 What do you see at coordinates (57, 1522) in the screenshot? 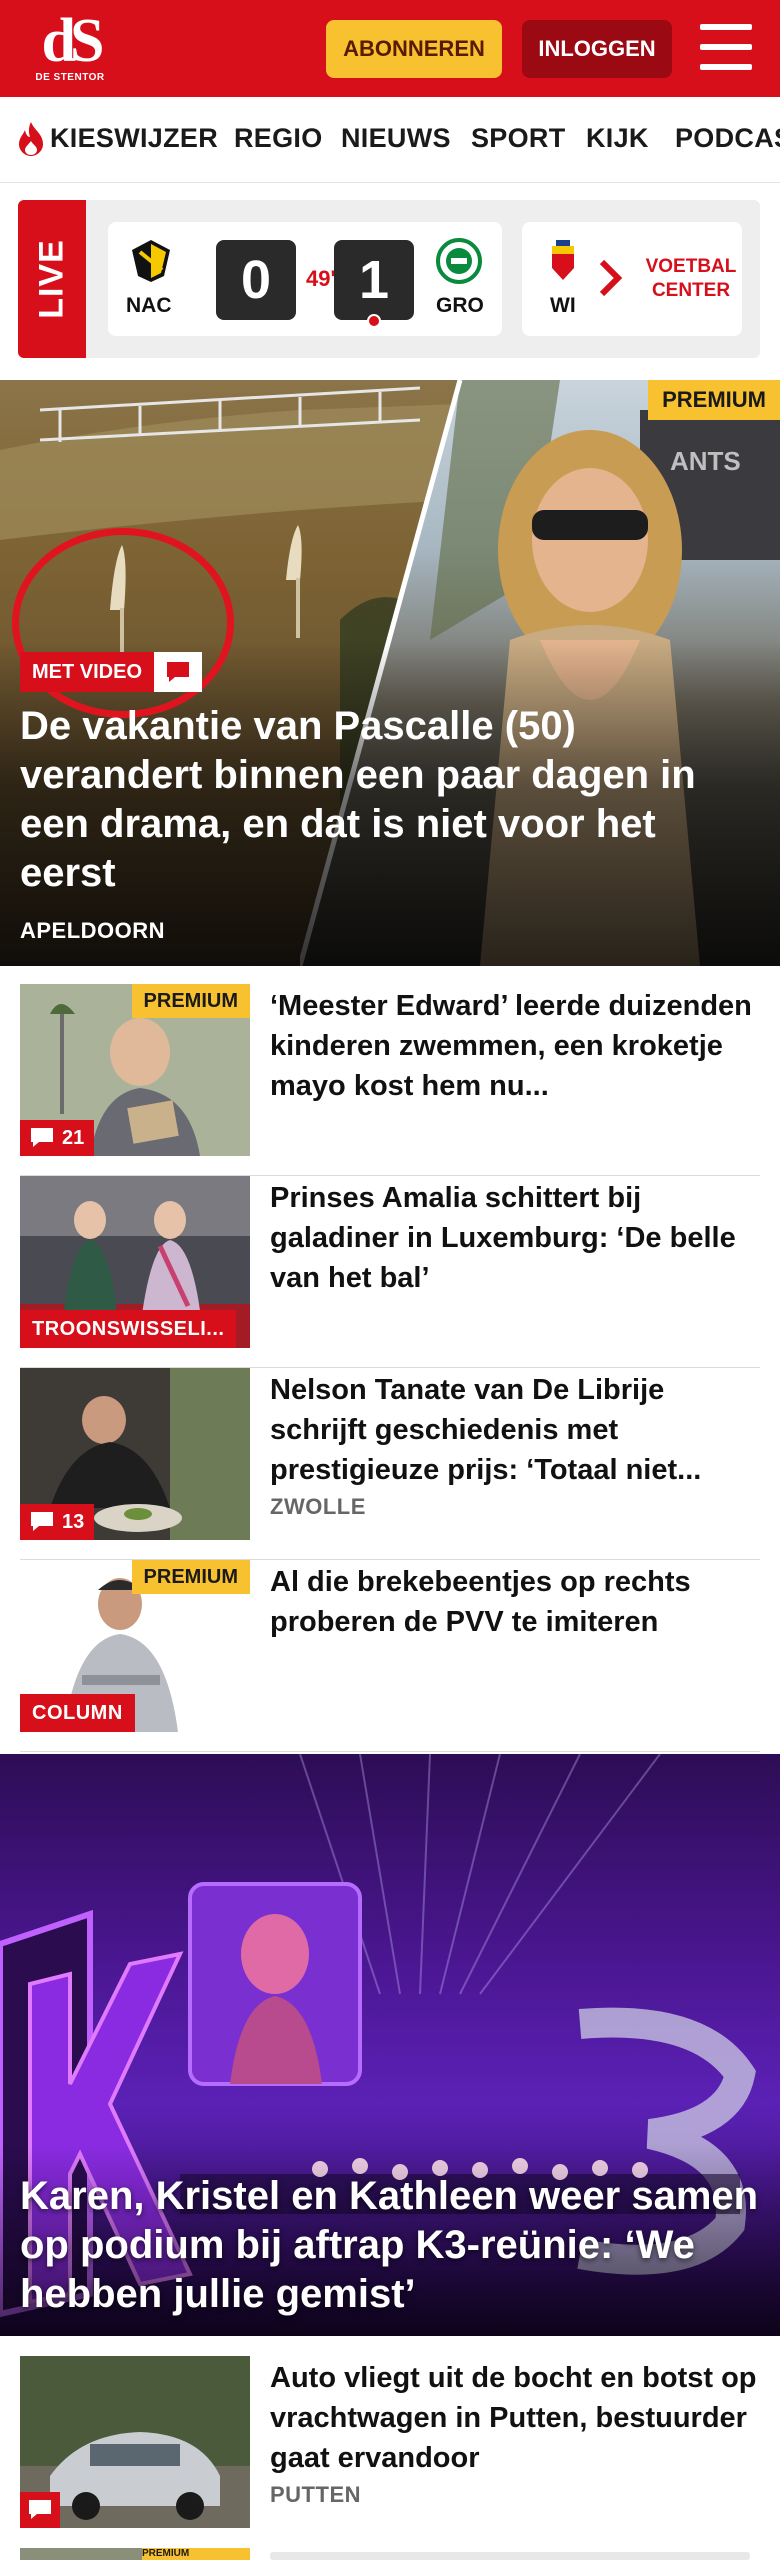
I see `comment-count-badge: 13` at bounding box center [57, 1522].